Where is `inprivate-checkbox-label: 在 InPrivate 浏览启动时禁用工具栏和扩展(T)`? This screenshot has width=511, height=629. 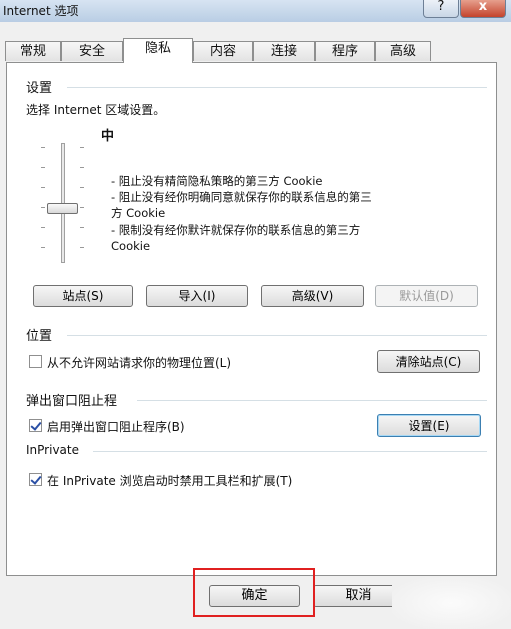 inprivate-checkbox-label: 在 InPrivate 浏览启动时禁用工具栏和扩展(T) is located at coordinates (169, 480).